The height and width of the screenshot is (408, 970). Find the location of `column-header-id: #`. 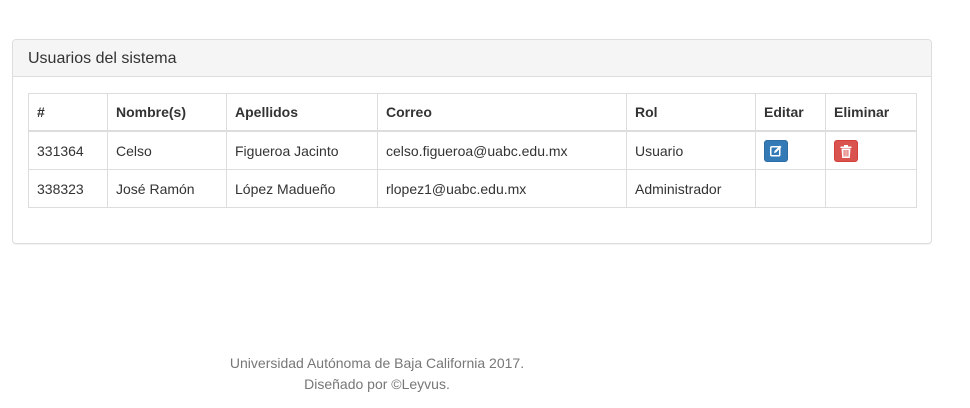

column-header-id: # is located at coordinates (68, 112).